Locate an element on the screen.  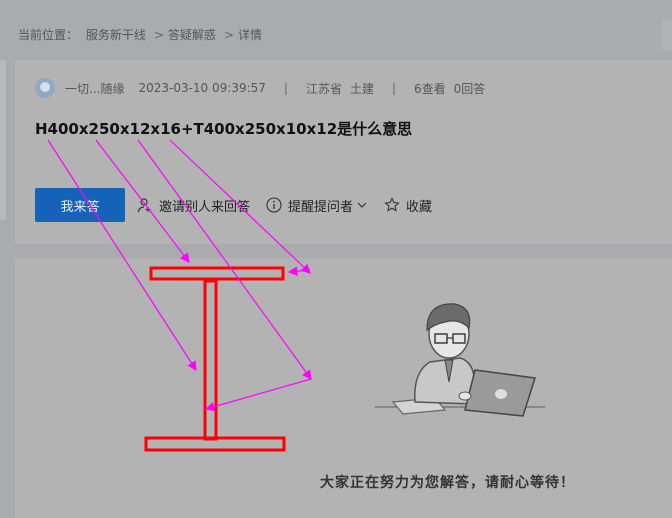
breadcrumb-item-detail: 详情 is located at coordinates (250, 35).